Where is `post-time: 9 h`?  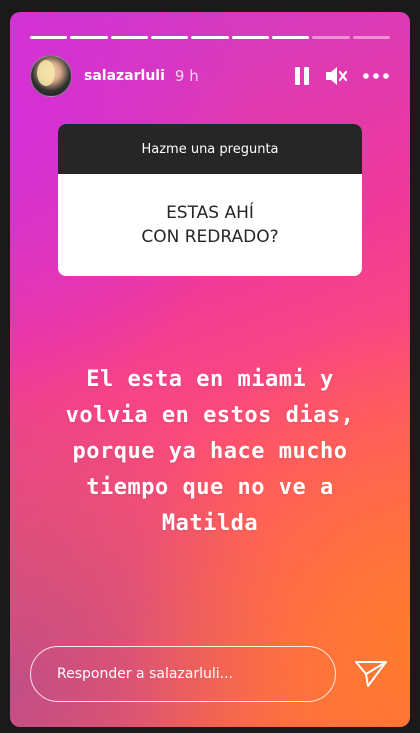
post-time: 9 h is located at coordinates (186, 76).